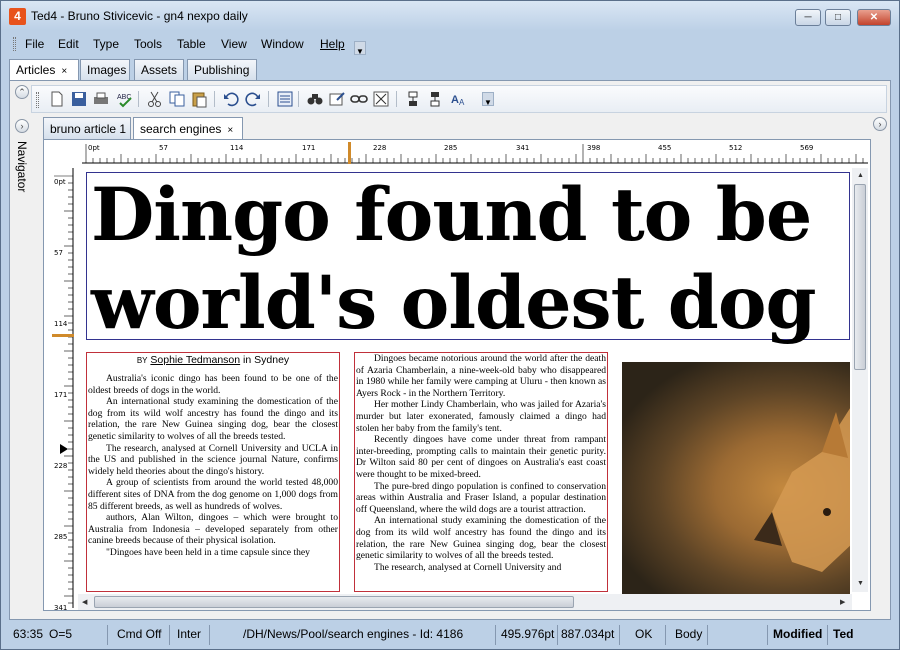  What do you see at coordinates (181, 129) in the screenshot?
I see `doc-tab-label: search engines` at bounding box center [181, 129].